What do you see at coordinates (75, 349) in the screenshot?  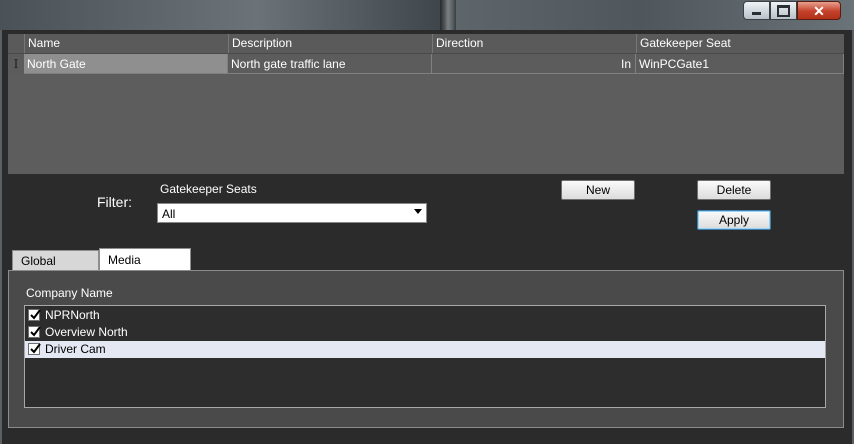 I see `list-item-label: Driver Cam` at bounding box center [75, 349].